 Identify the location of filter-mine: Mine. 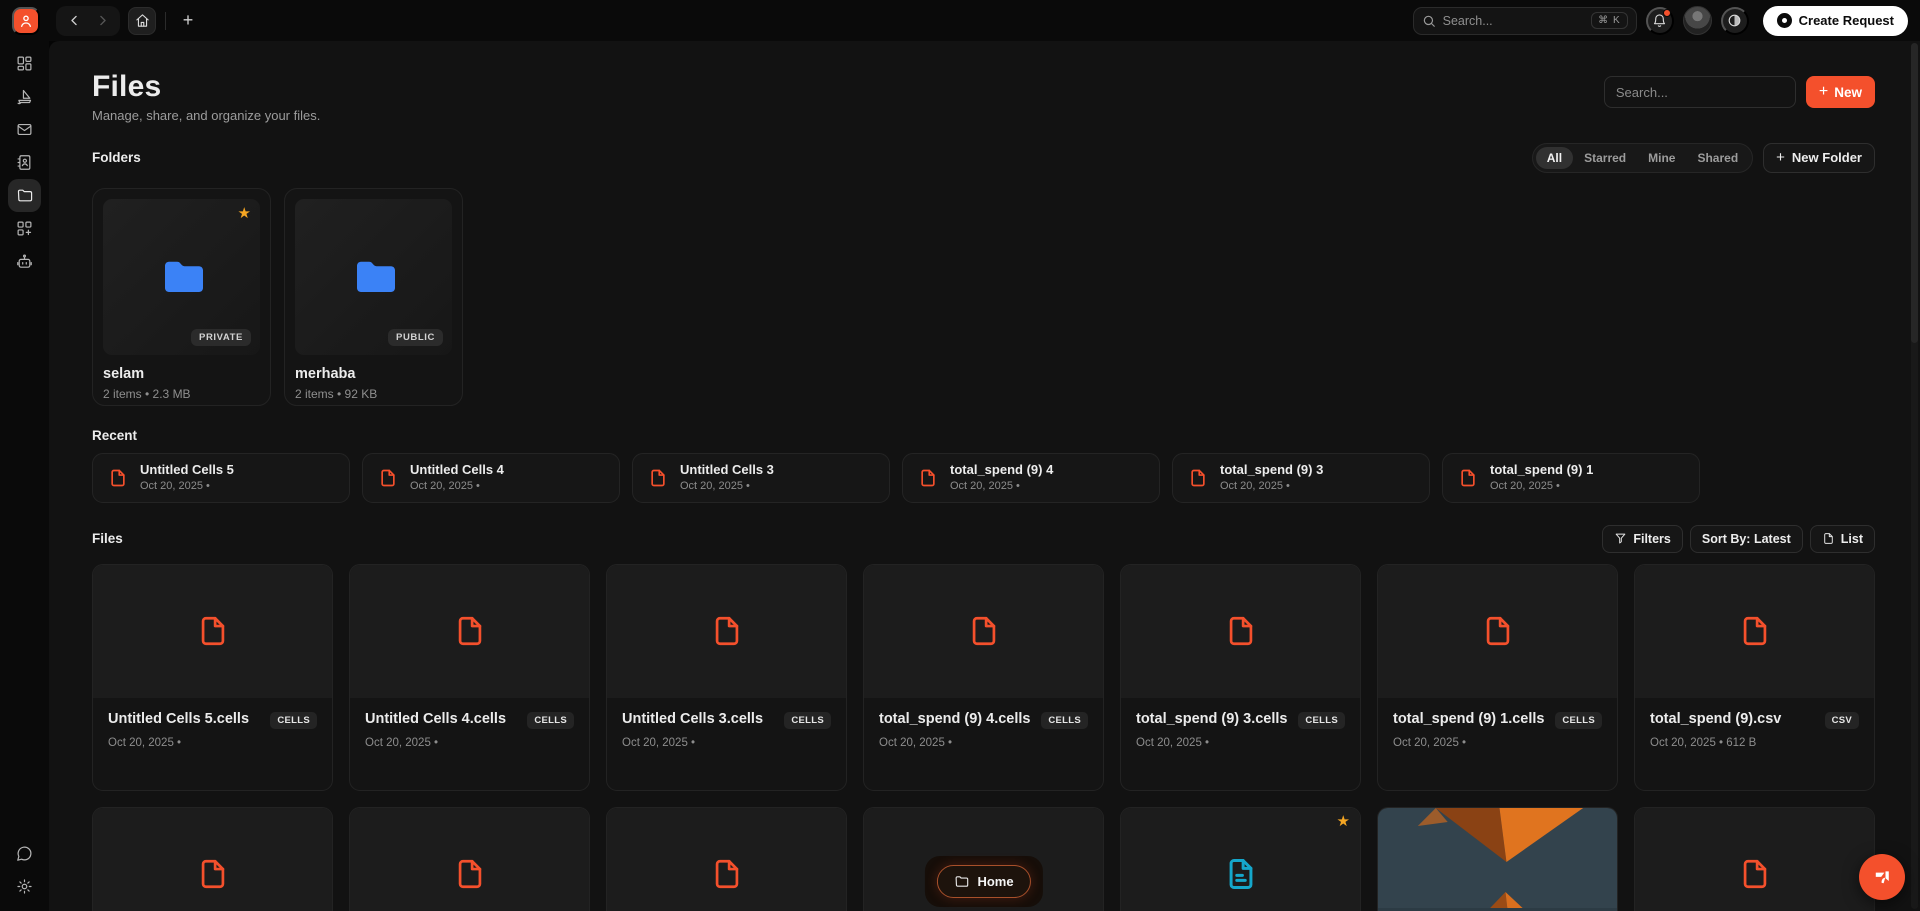
(1661, 158).